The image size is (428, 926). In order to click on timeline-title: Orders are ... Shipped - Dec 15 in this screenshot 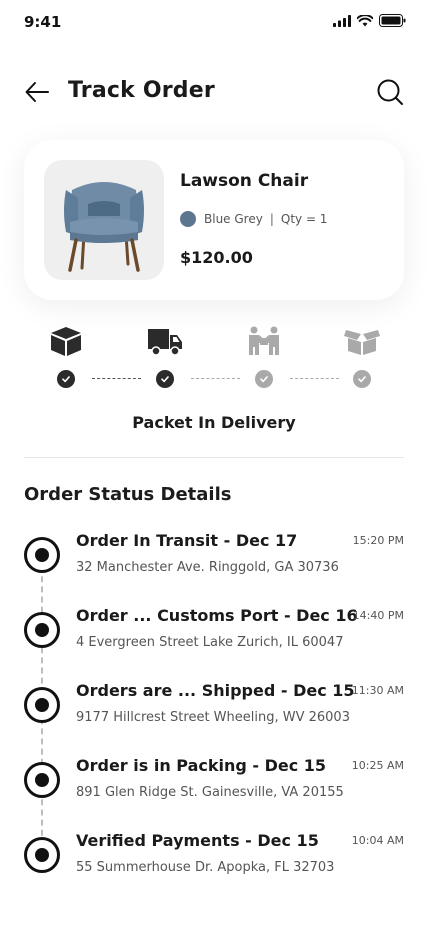, I will do `click(215, 690)`.